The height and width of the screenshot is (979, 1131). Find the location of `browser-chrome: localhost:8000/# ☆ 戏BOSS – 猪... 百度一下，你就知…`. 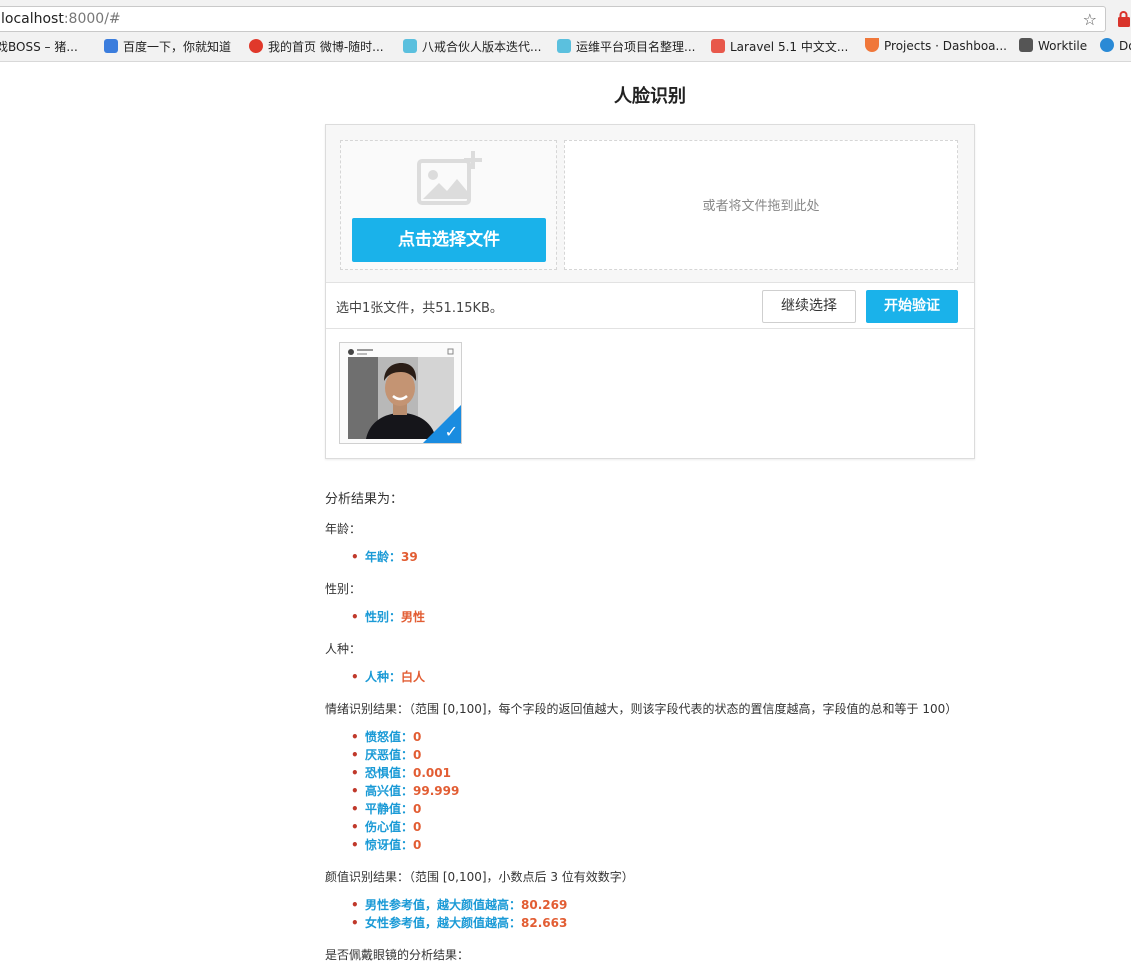

browser-chrome: localhost:8000/# ☆ 戏BOSS – 猪... 百度一下，你就知… is located at coordinates (565, 31).